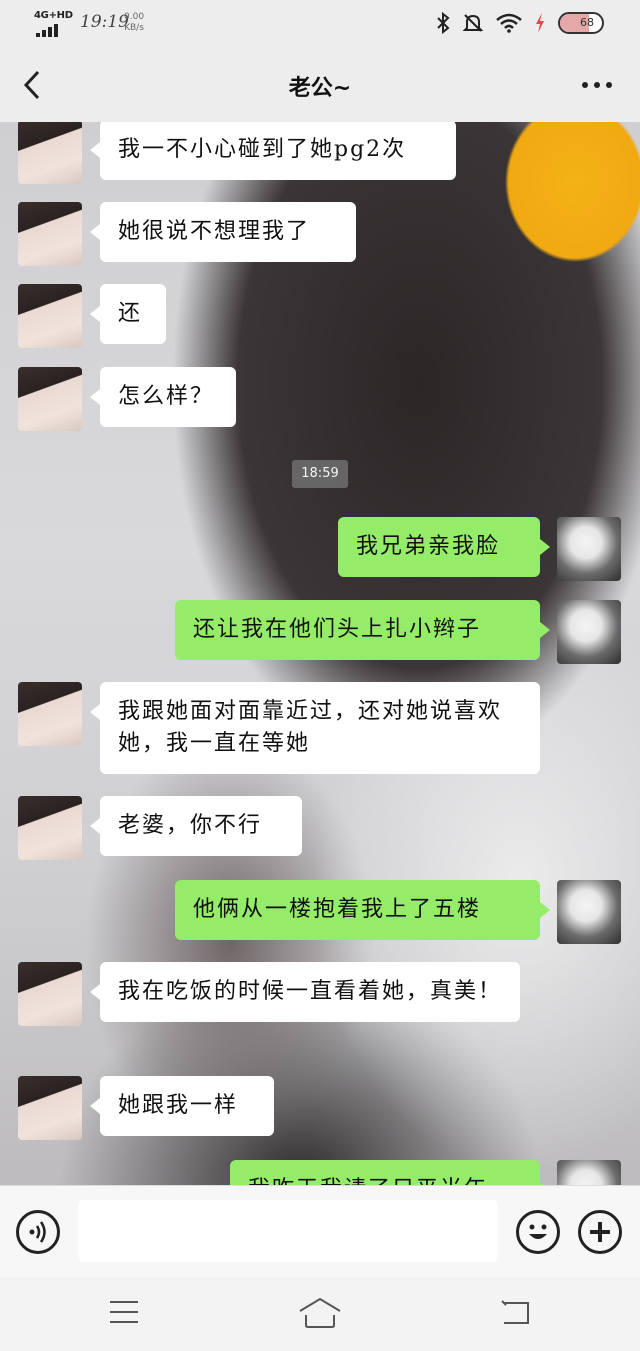 This screenshot has height=1351, width=640. Describe the element at coordinates (163, 397) in the screenshot. I see `message-bubble: 怎么样？` at that location.